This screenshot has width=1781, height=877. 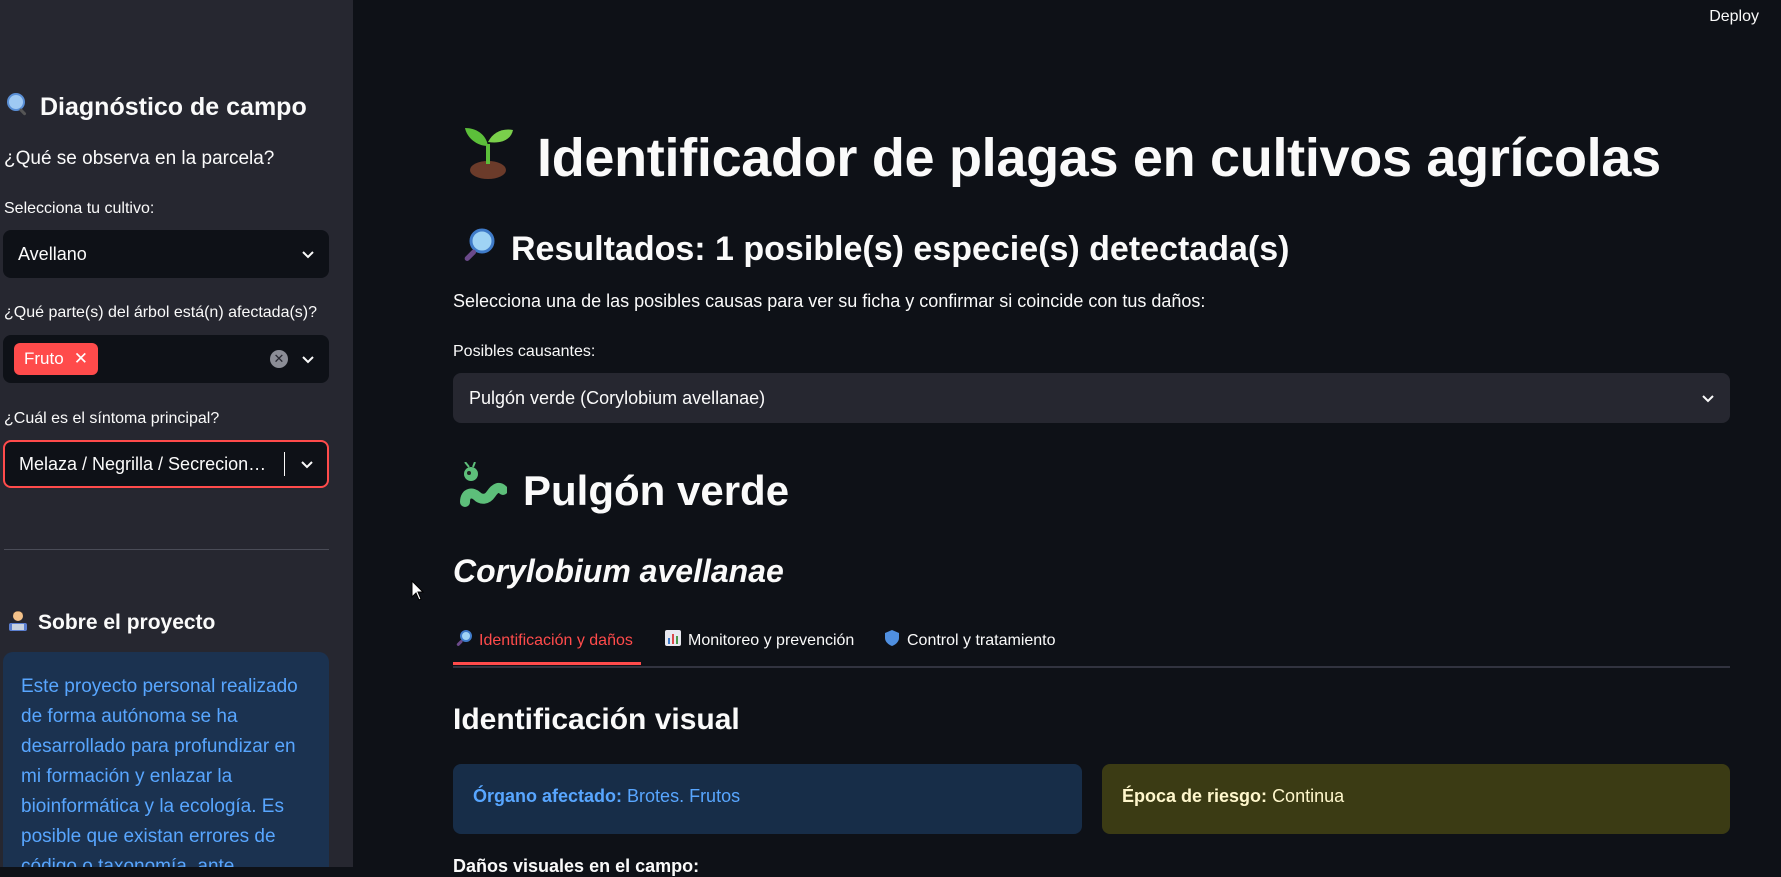 What do you see at coordinates (418, 593) in the screenshot?
I see `mouse-cursor-icon` at bounding box center [418, 593].